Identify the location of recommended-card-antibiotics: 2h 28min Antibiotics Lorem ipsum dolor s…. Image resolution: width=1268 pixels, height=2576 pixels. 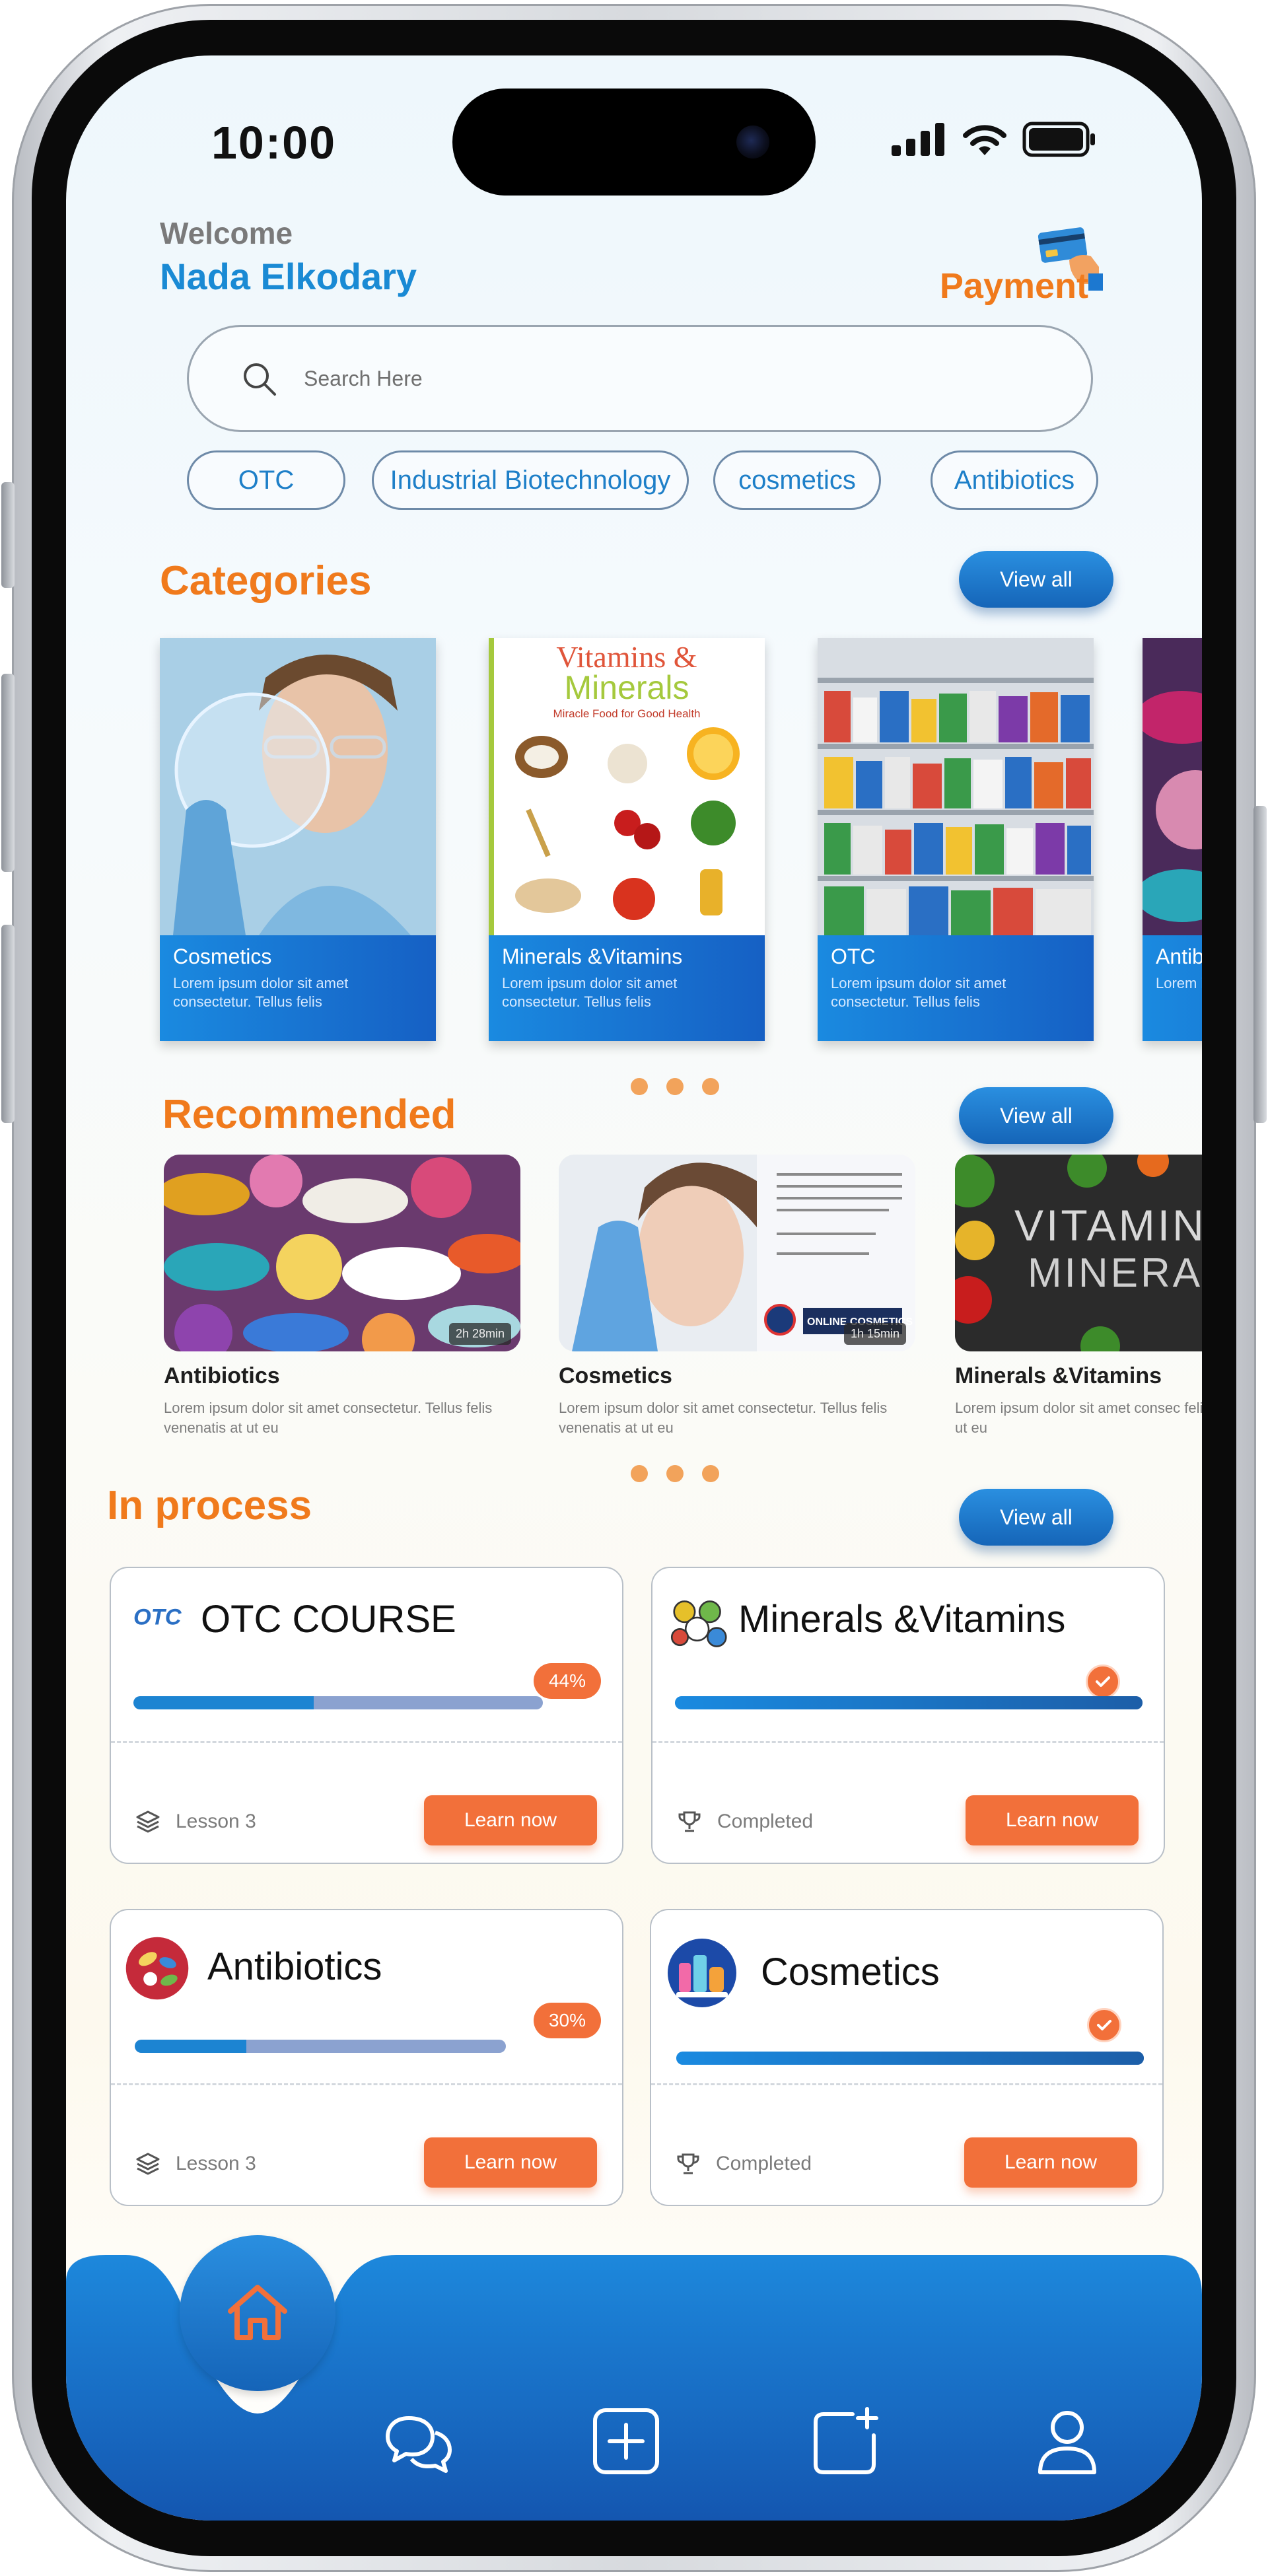
(342, 1297).